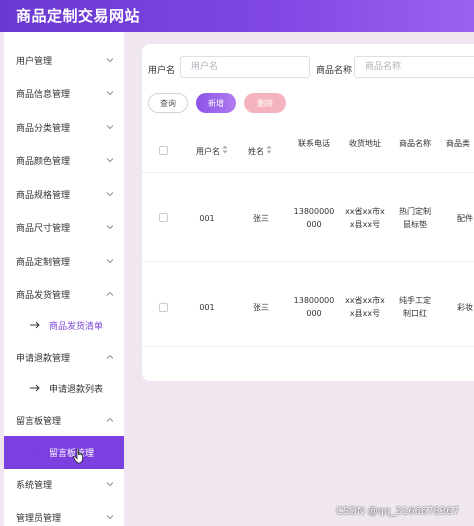 This screenshot has width=474, height=526. I want to click on sidebar-item-product-info: 商品信息管理, so click(64, 93).